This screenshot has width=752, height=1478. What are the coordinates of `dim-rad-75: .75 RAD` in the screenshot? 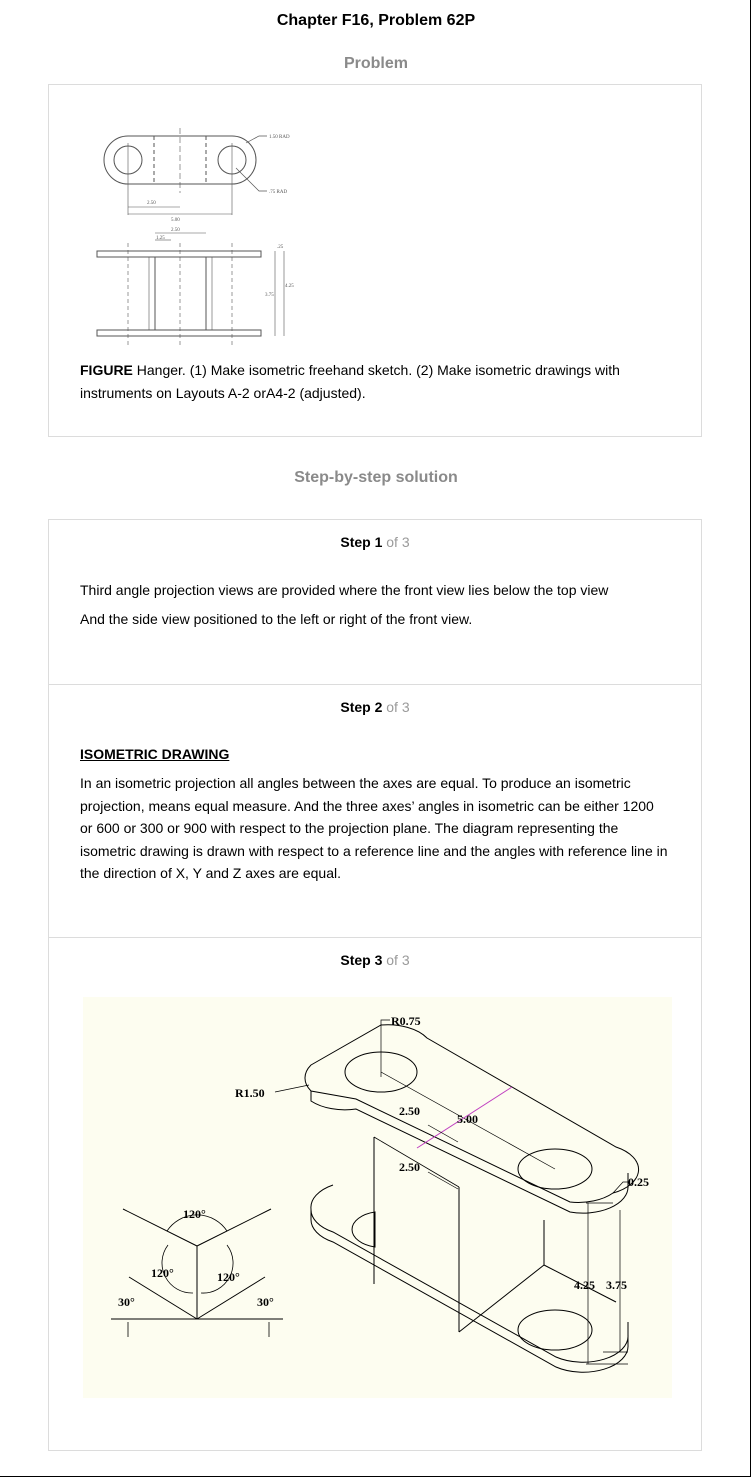 It's located at (278, 192).